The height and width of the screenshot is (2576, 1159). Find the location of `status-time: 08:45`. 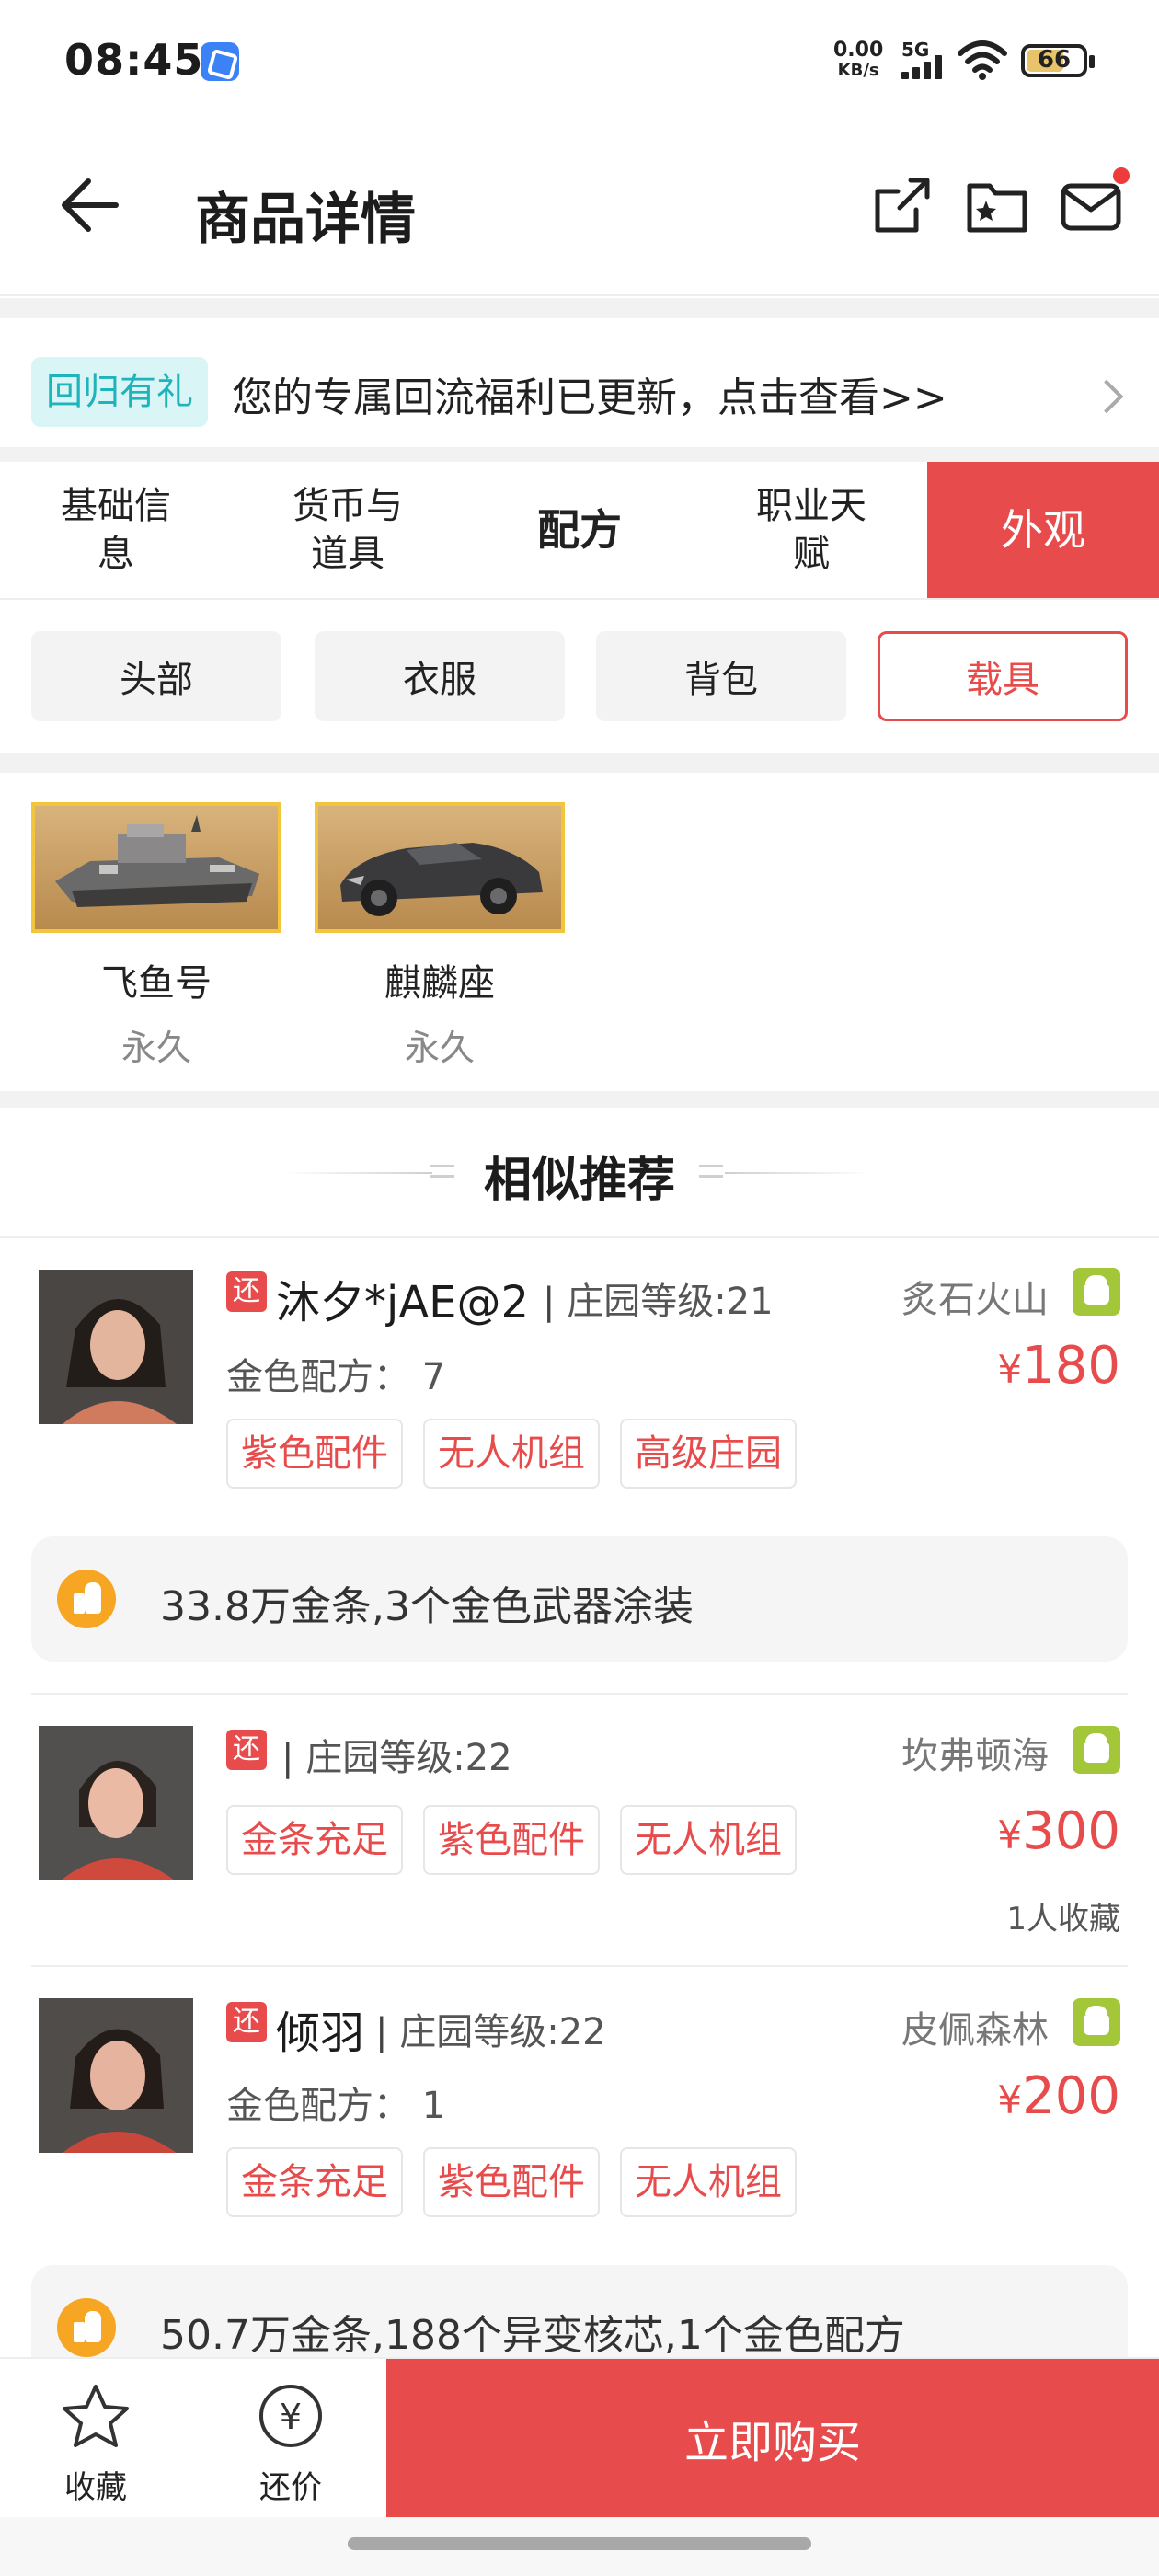

status-time: 08:45 is located at coordinates (134, 60).